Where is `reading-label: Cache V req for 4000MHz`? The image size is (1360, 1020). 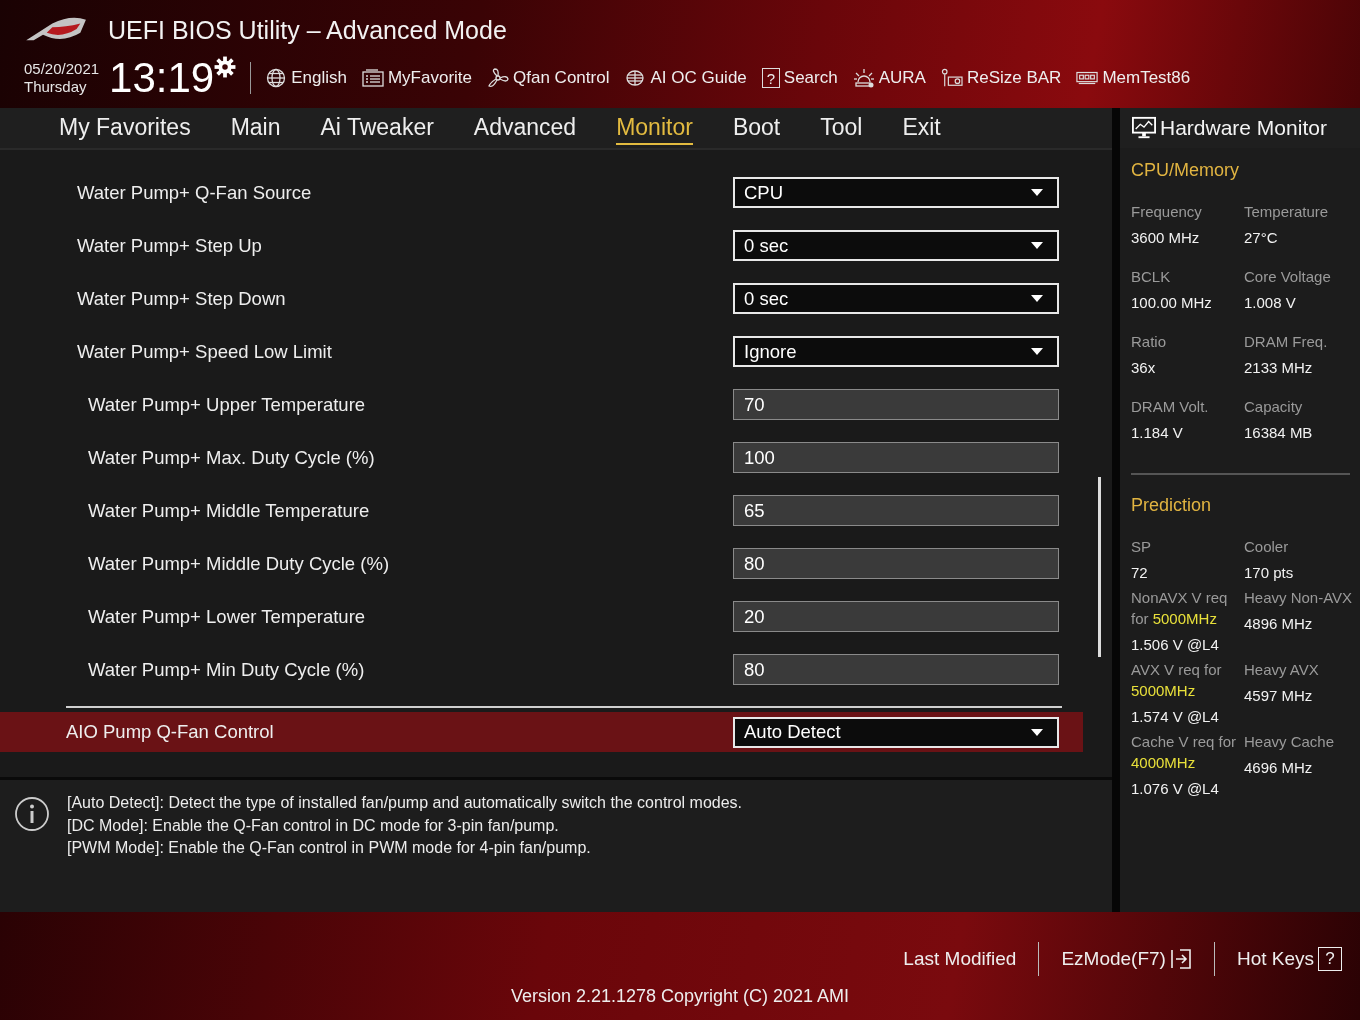 reading-label: Cache V req for 4000MHz is located at coordinates (1184, 752).